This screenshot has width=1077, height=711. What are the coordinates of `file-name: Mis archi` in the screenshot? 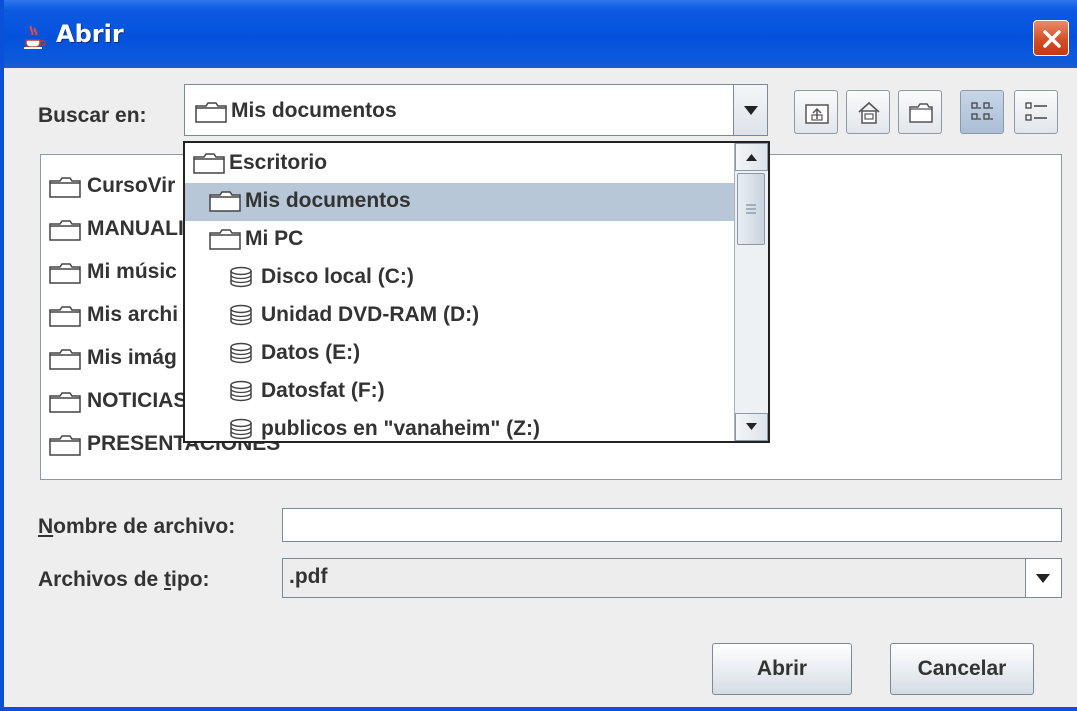 It's located at (133, 314).